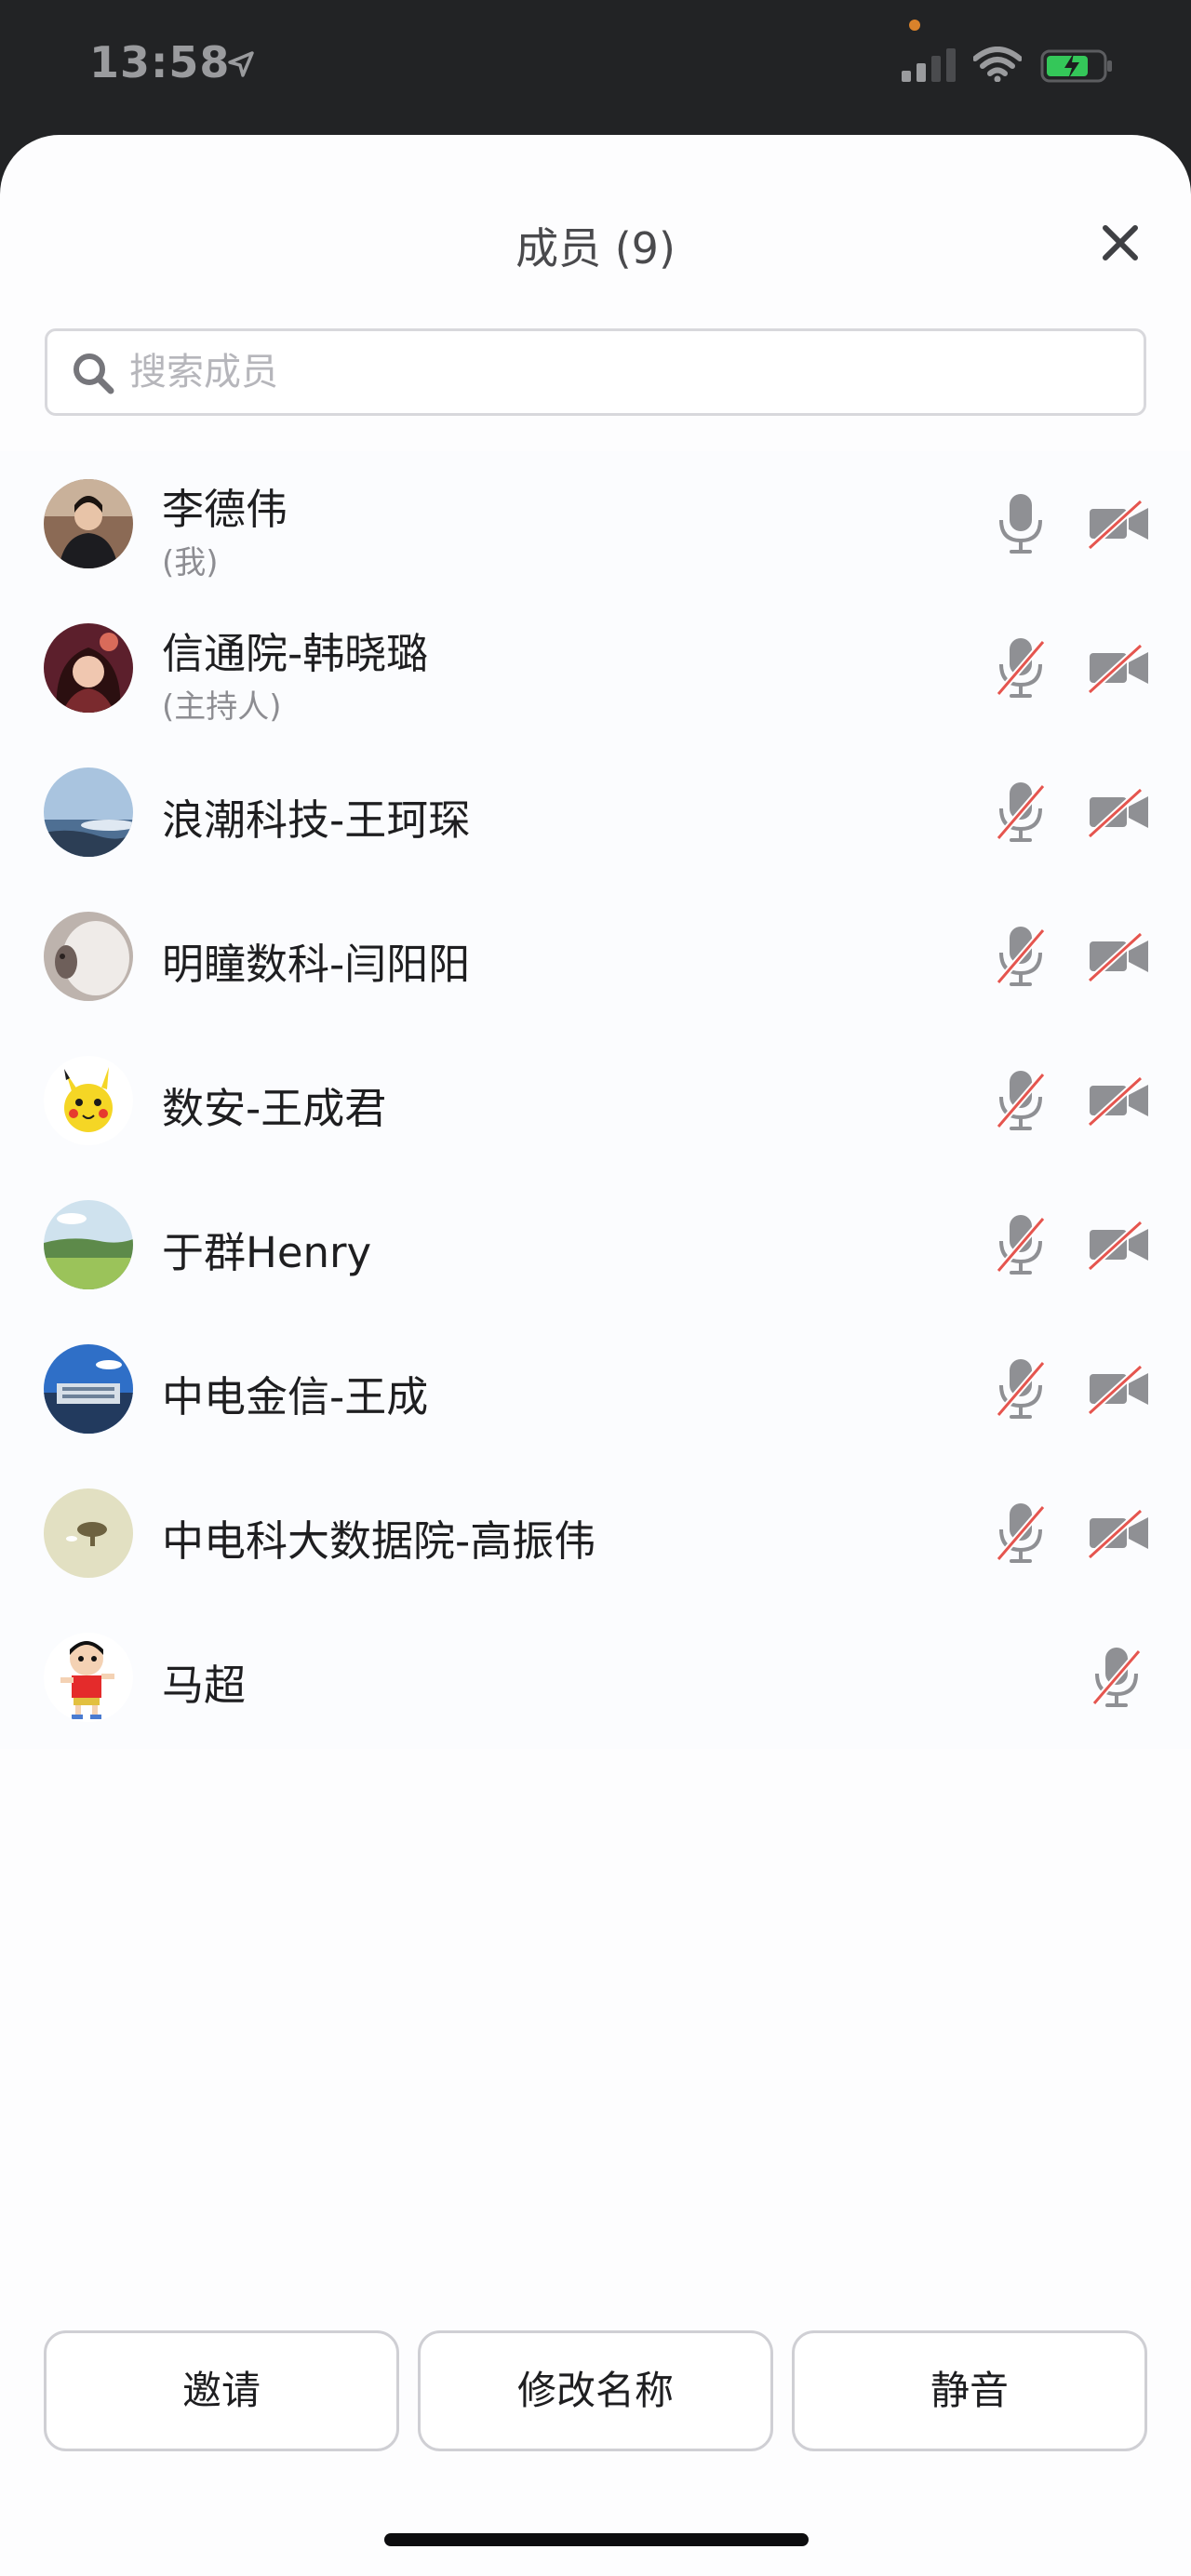  Describe the element at coordinates (241, 64) in the screenshot. I see `location-arrow-icon` at that location.